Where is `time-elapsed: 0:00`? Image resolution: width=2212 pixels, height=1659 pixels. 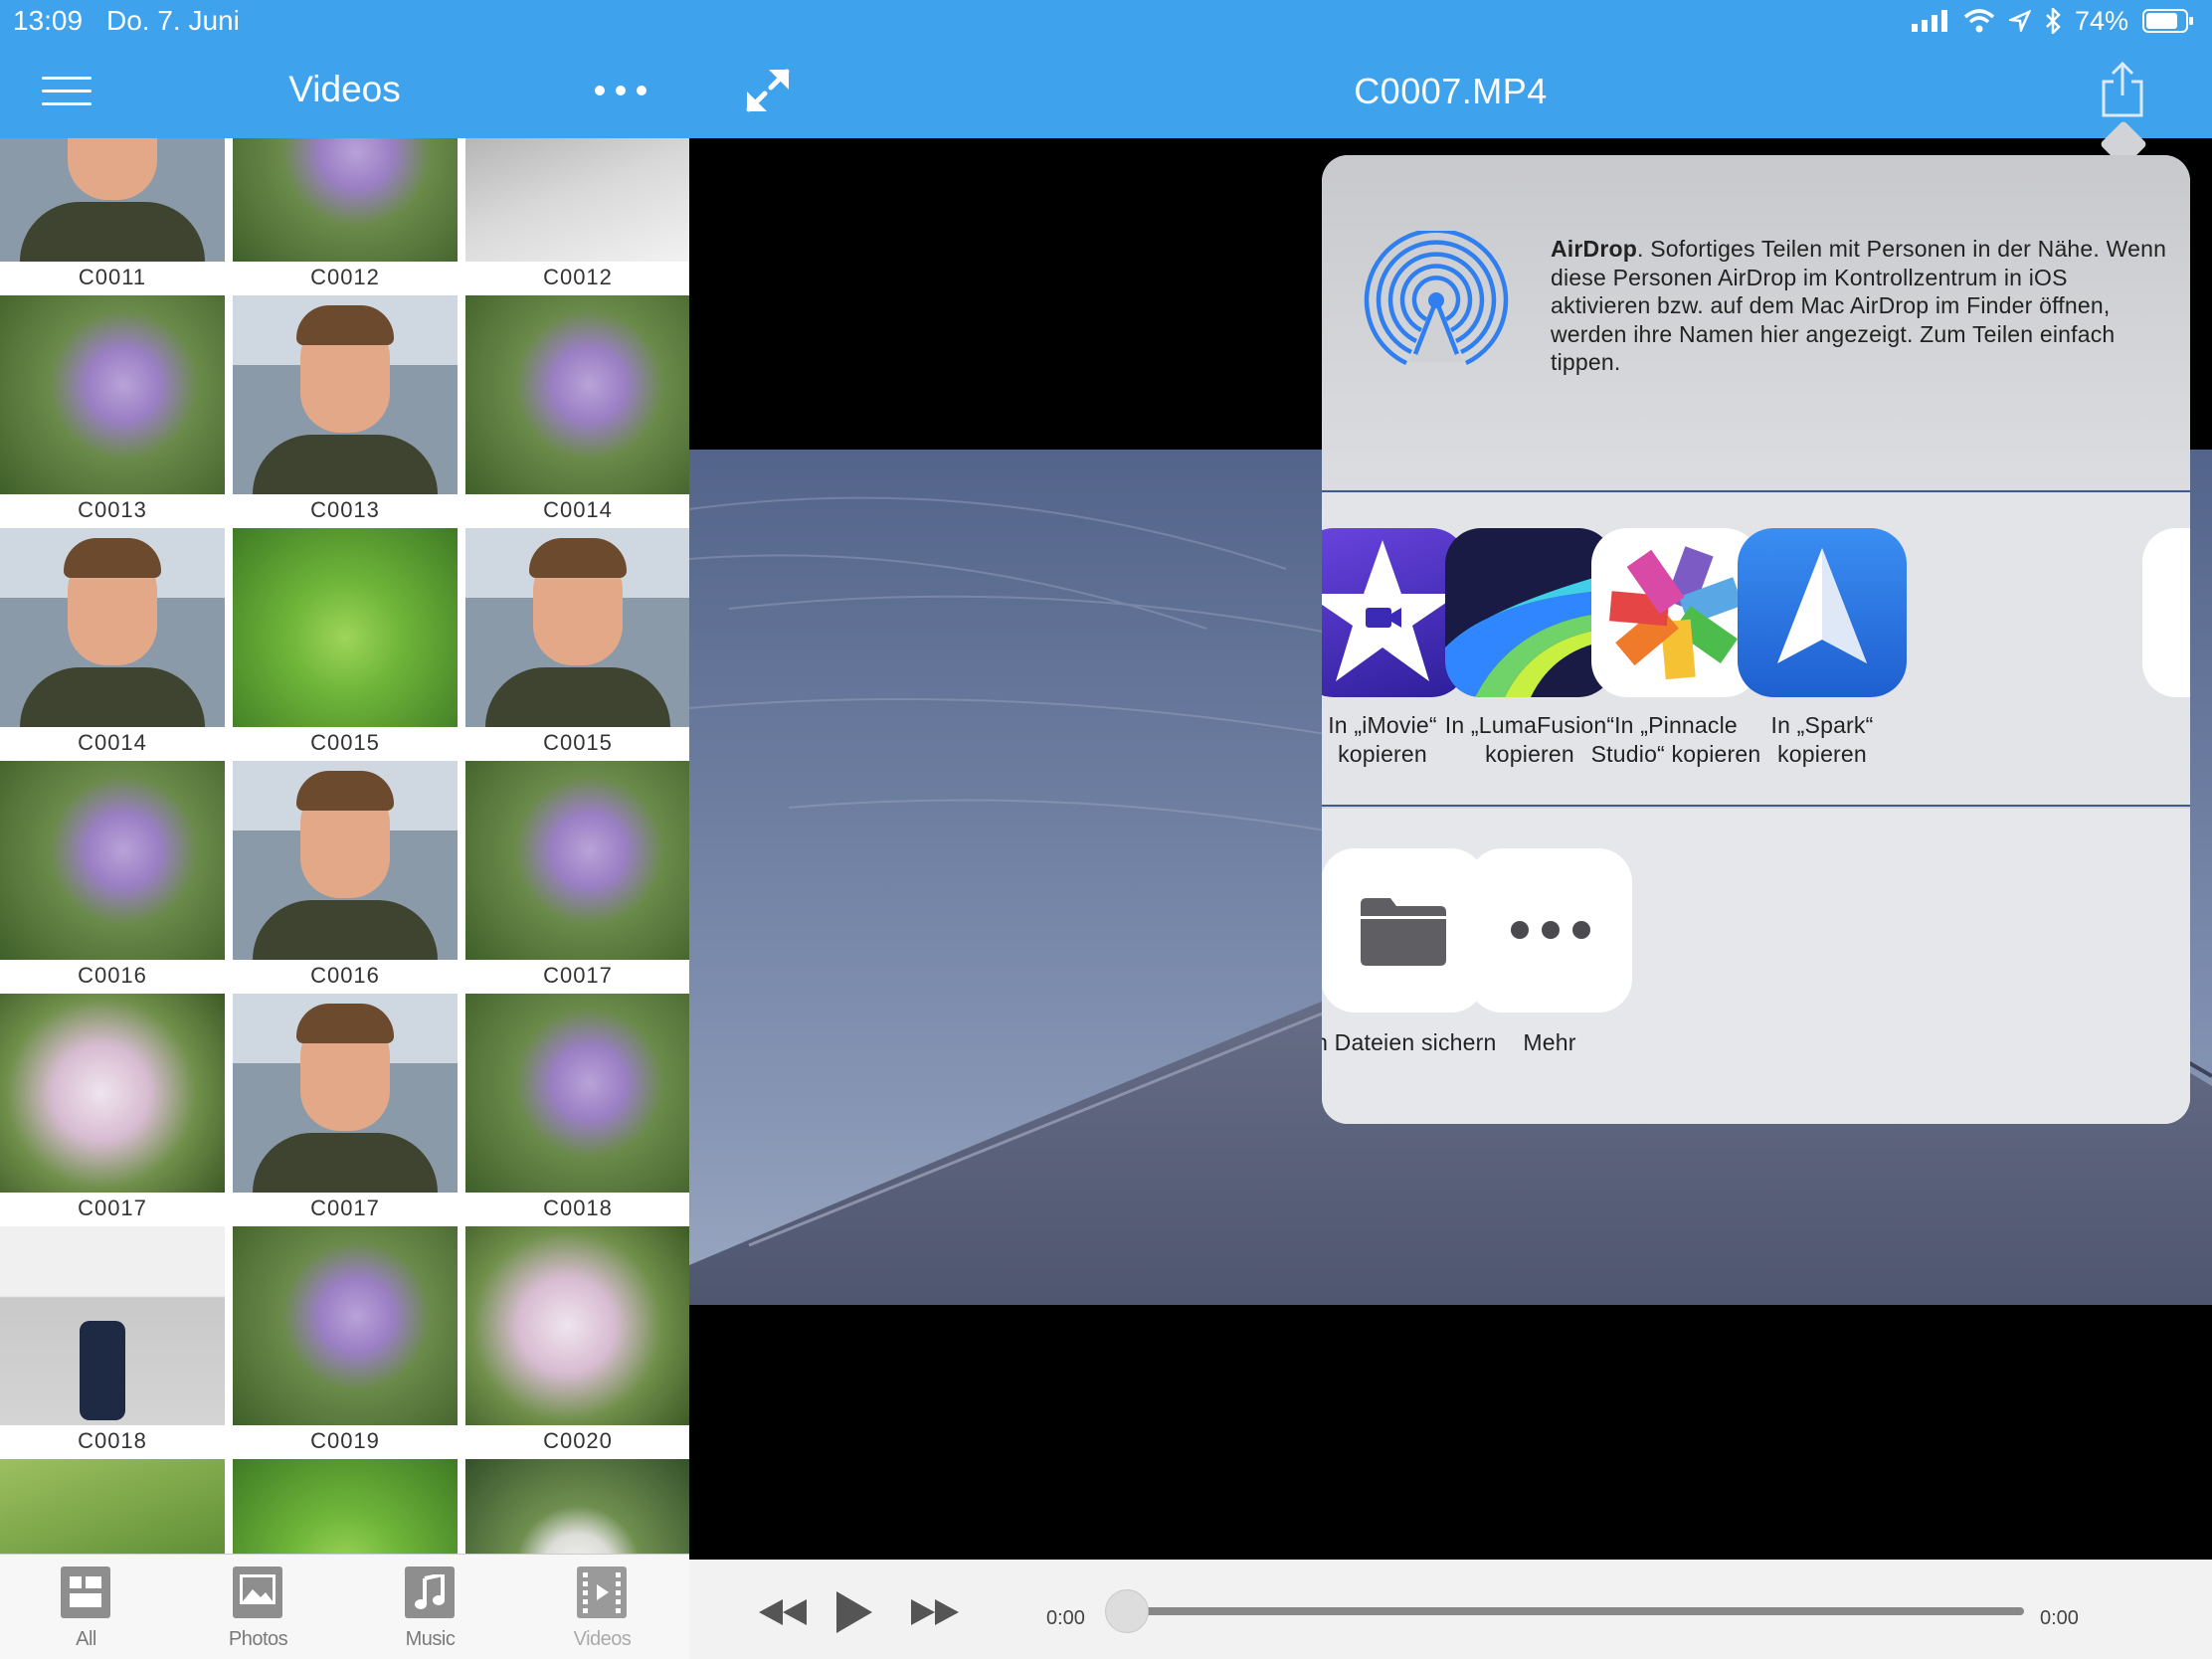
time-elapsed: 0:00 is located at coordinates (1065, 1618).